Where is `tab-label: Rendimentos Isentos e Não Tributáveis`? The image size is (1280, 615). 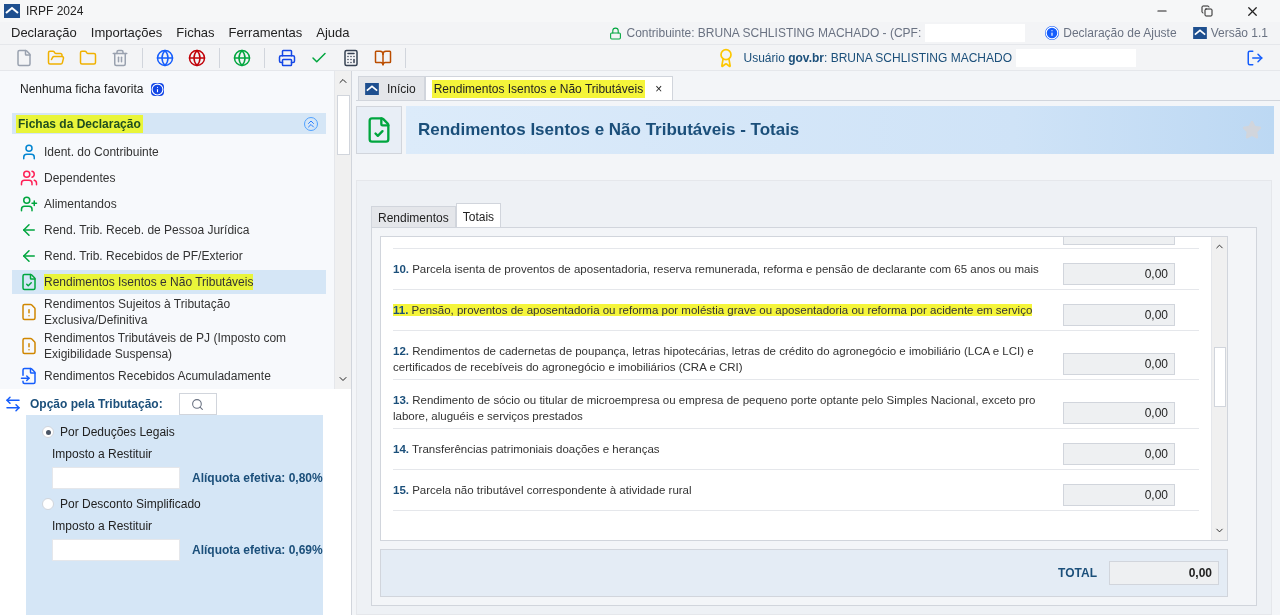 tab-label: Rendimentos Isentos e Não Tributáveis is located at coordinates (538, 88).